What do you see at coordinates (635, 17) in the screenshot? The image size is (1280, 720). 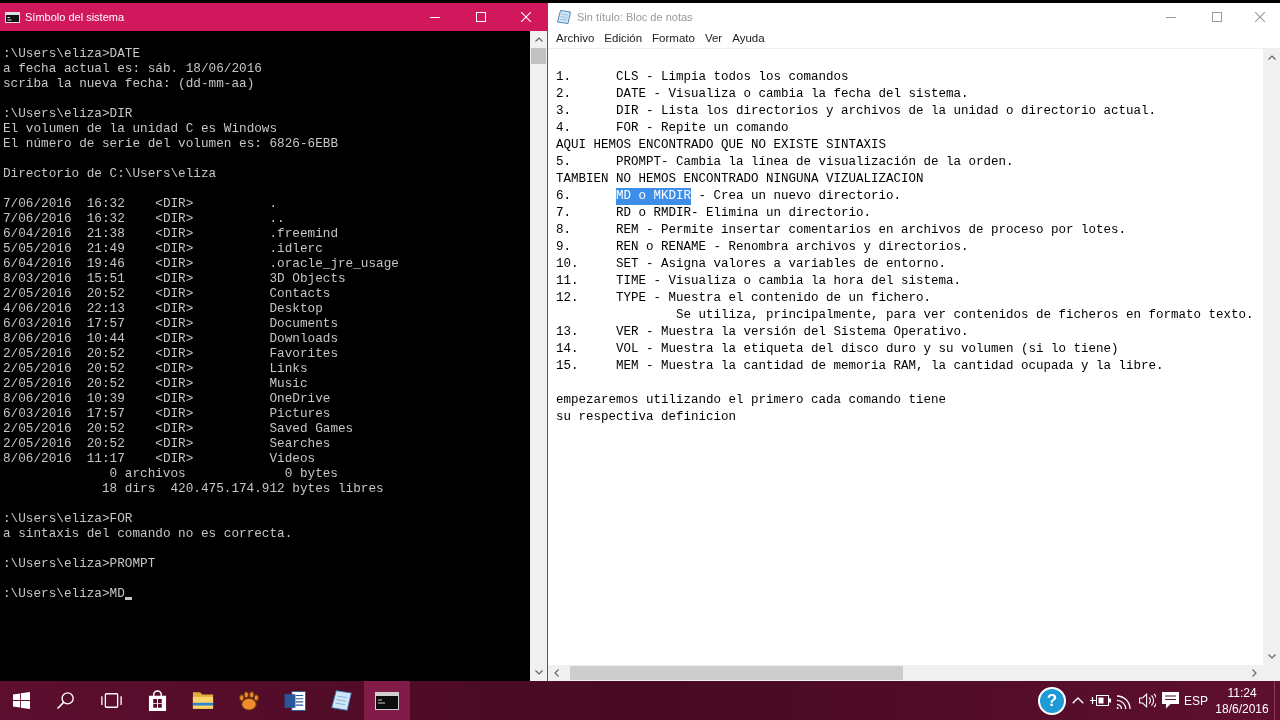 I see `window-title: Sin título: Bloc de notas` at bounding box center [635, 17].